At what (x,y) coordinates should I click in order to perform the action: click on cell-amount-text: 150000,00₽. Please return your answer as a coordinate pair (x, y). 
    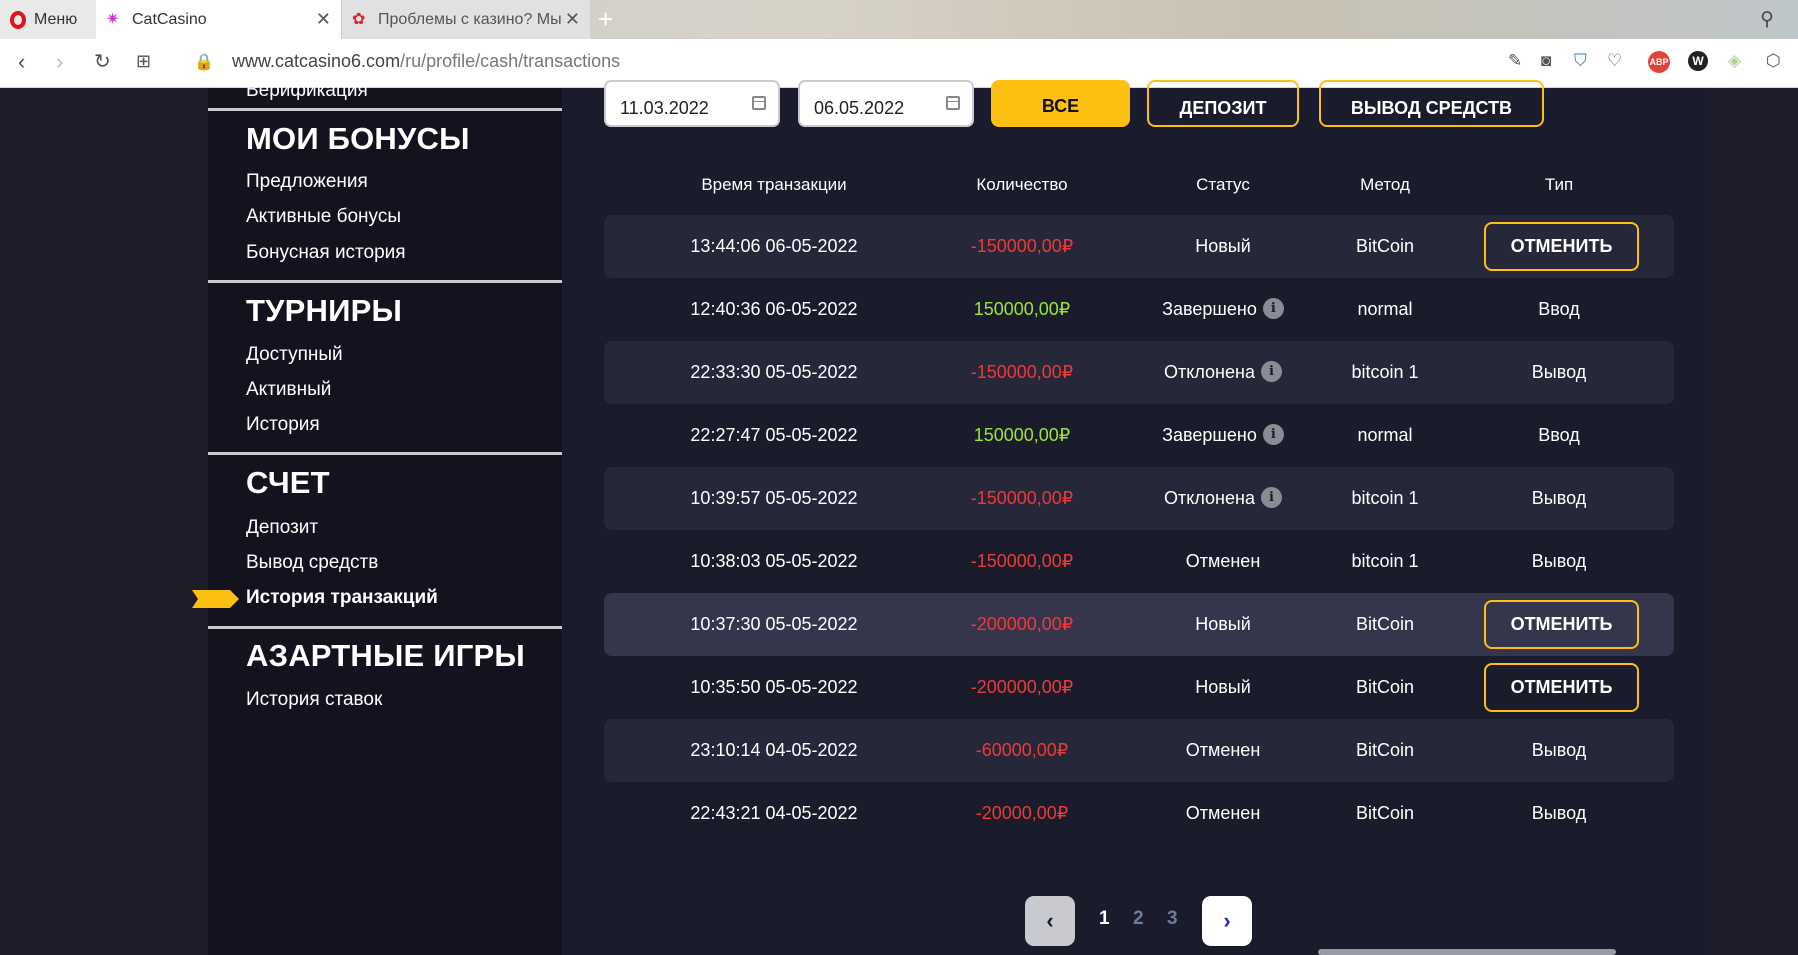
    Looking at the image, I should click on (1022, 435).